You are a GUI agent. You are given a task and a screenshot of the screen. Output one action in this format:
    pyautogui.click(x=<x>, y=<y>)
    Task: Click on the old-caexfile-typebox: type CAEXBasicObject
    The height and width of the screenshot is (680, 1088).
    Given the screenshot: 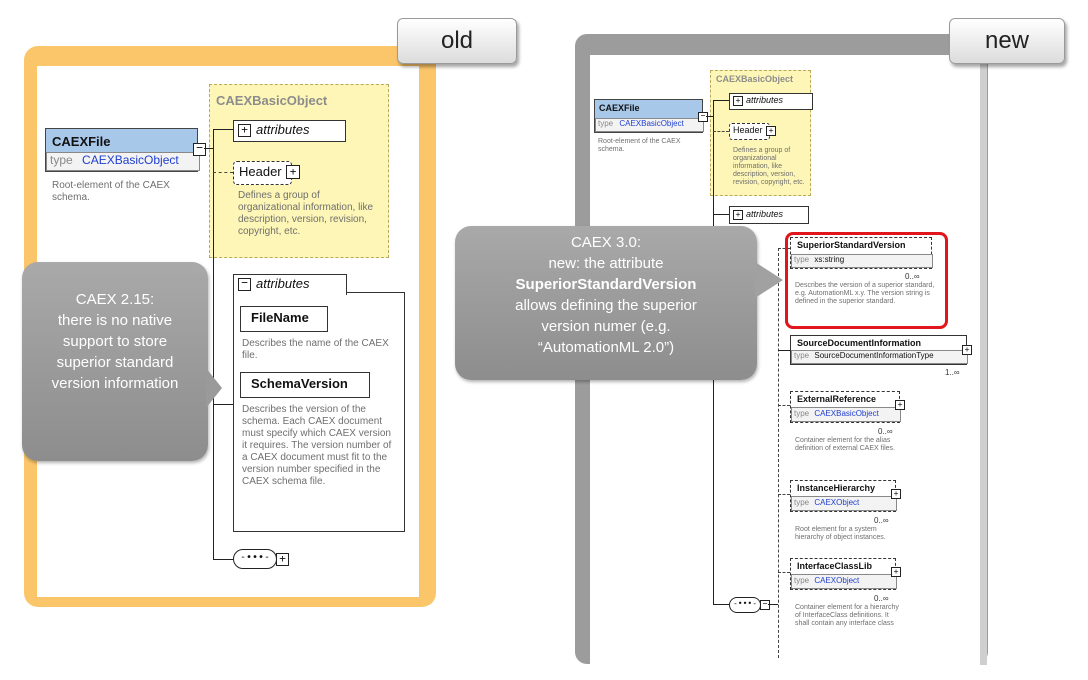 What is the action you would take?
    pyautogui.click(x=123, y=161)
    